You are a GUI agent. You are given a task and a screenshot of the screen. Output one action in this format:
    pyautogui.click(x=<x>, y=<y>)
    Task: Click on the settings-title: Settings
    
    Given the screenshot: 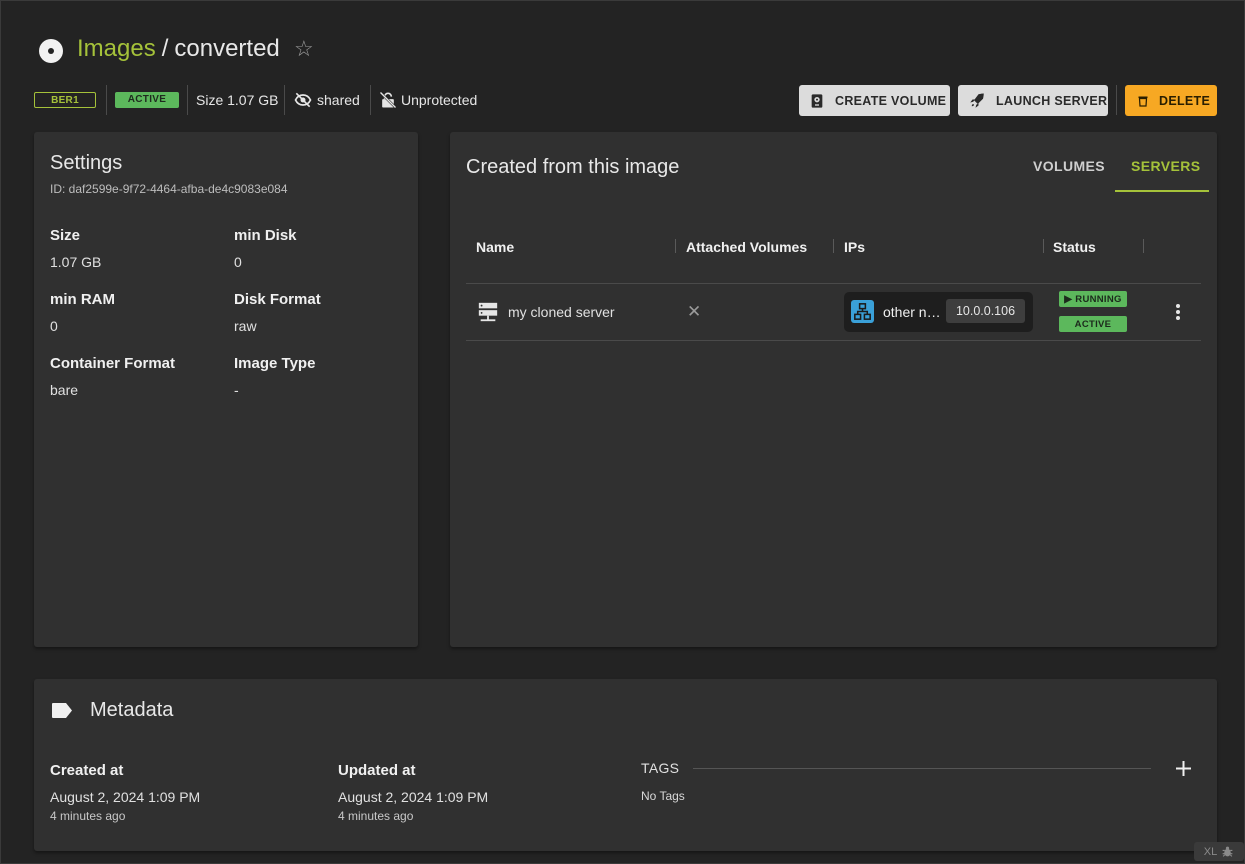 What is the action you would take?
    pyautogui.click(x=86, y=163)
    